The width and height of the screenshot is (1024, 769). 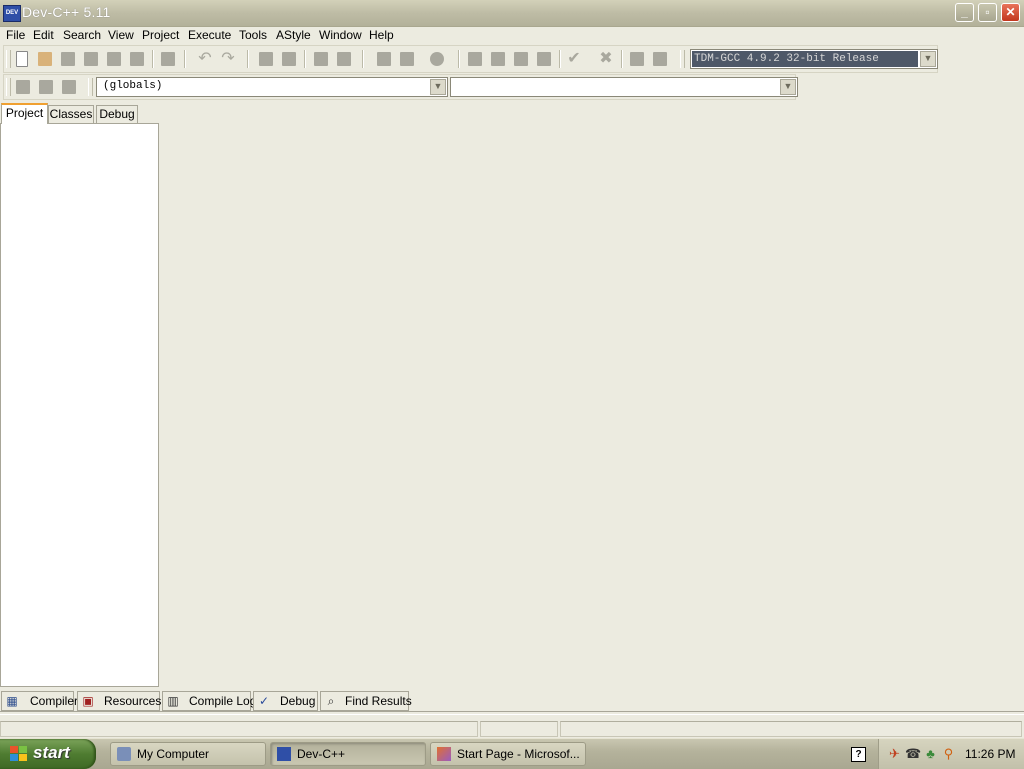 I want to click on menu-astyle: AStyle, so click(x=293, y=35).